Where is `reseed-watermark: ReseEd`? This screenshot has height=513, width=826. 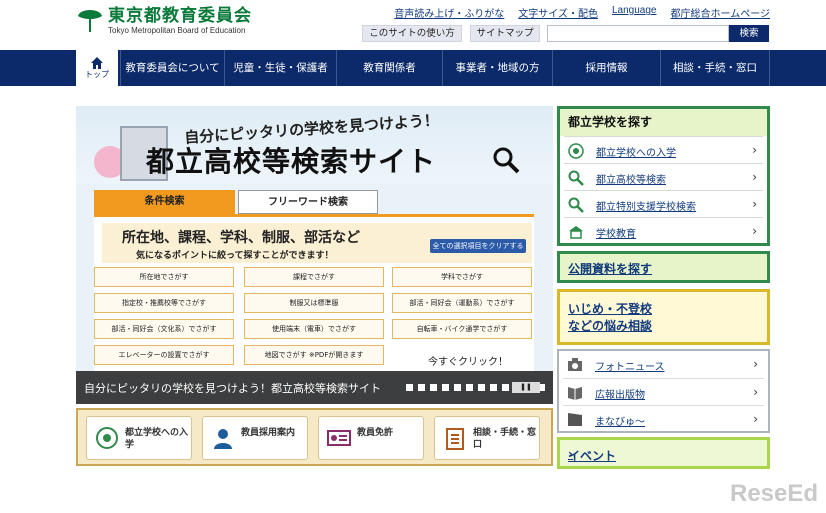 reseed-watermark: ReseEd is located at coordinates (774, 493).